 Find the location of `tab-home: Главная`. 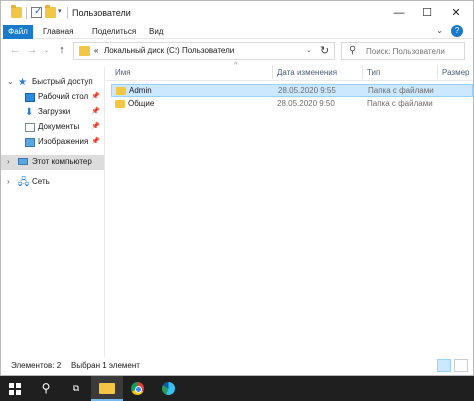

tab-home: Главная is located at coordinates (58, 32).